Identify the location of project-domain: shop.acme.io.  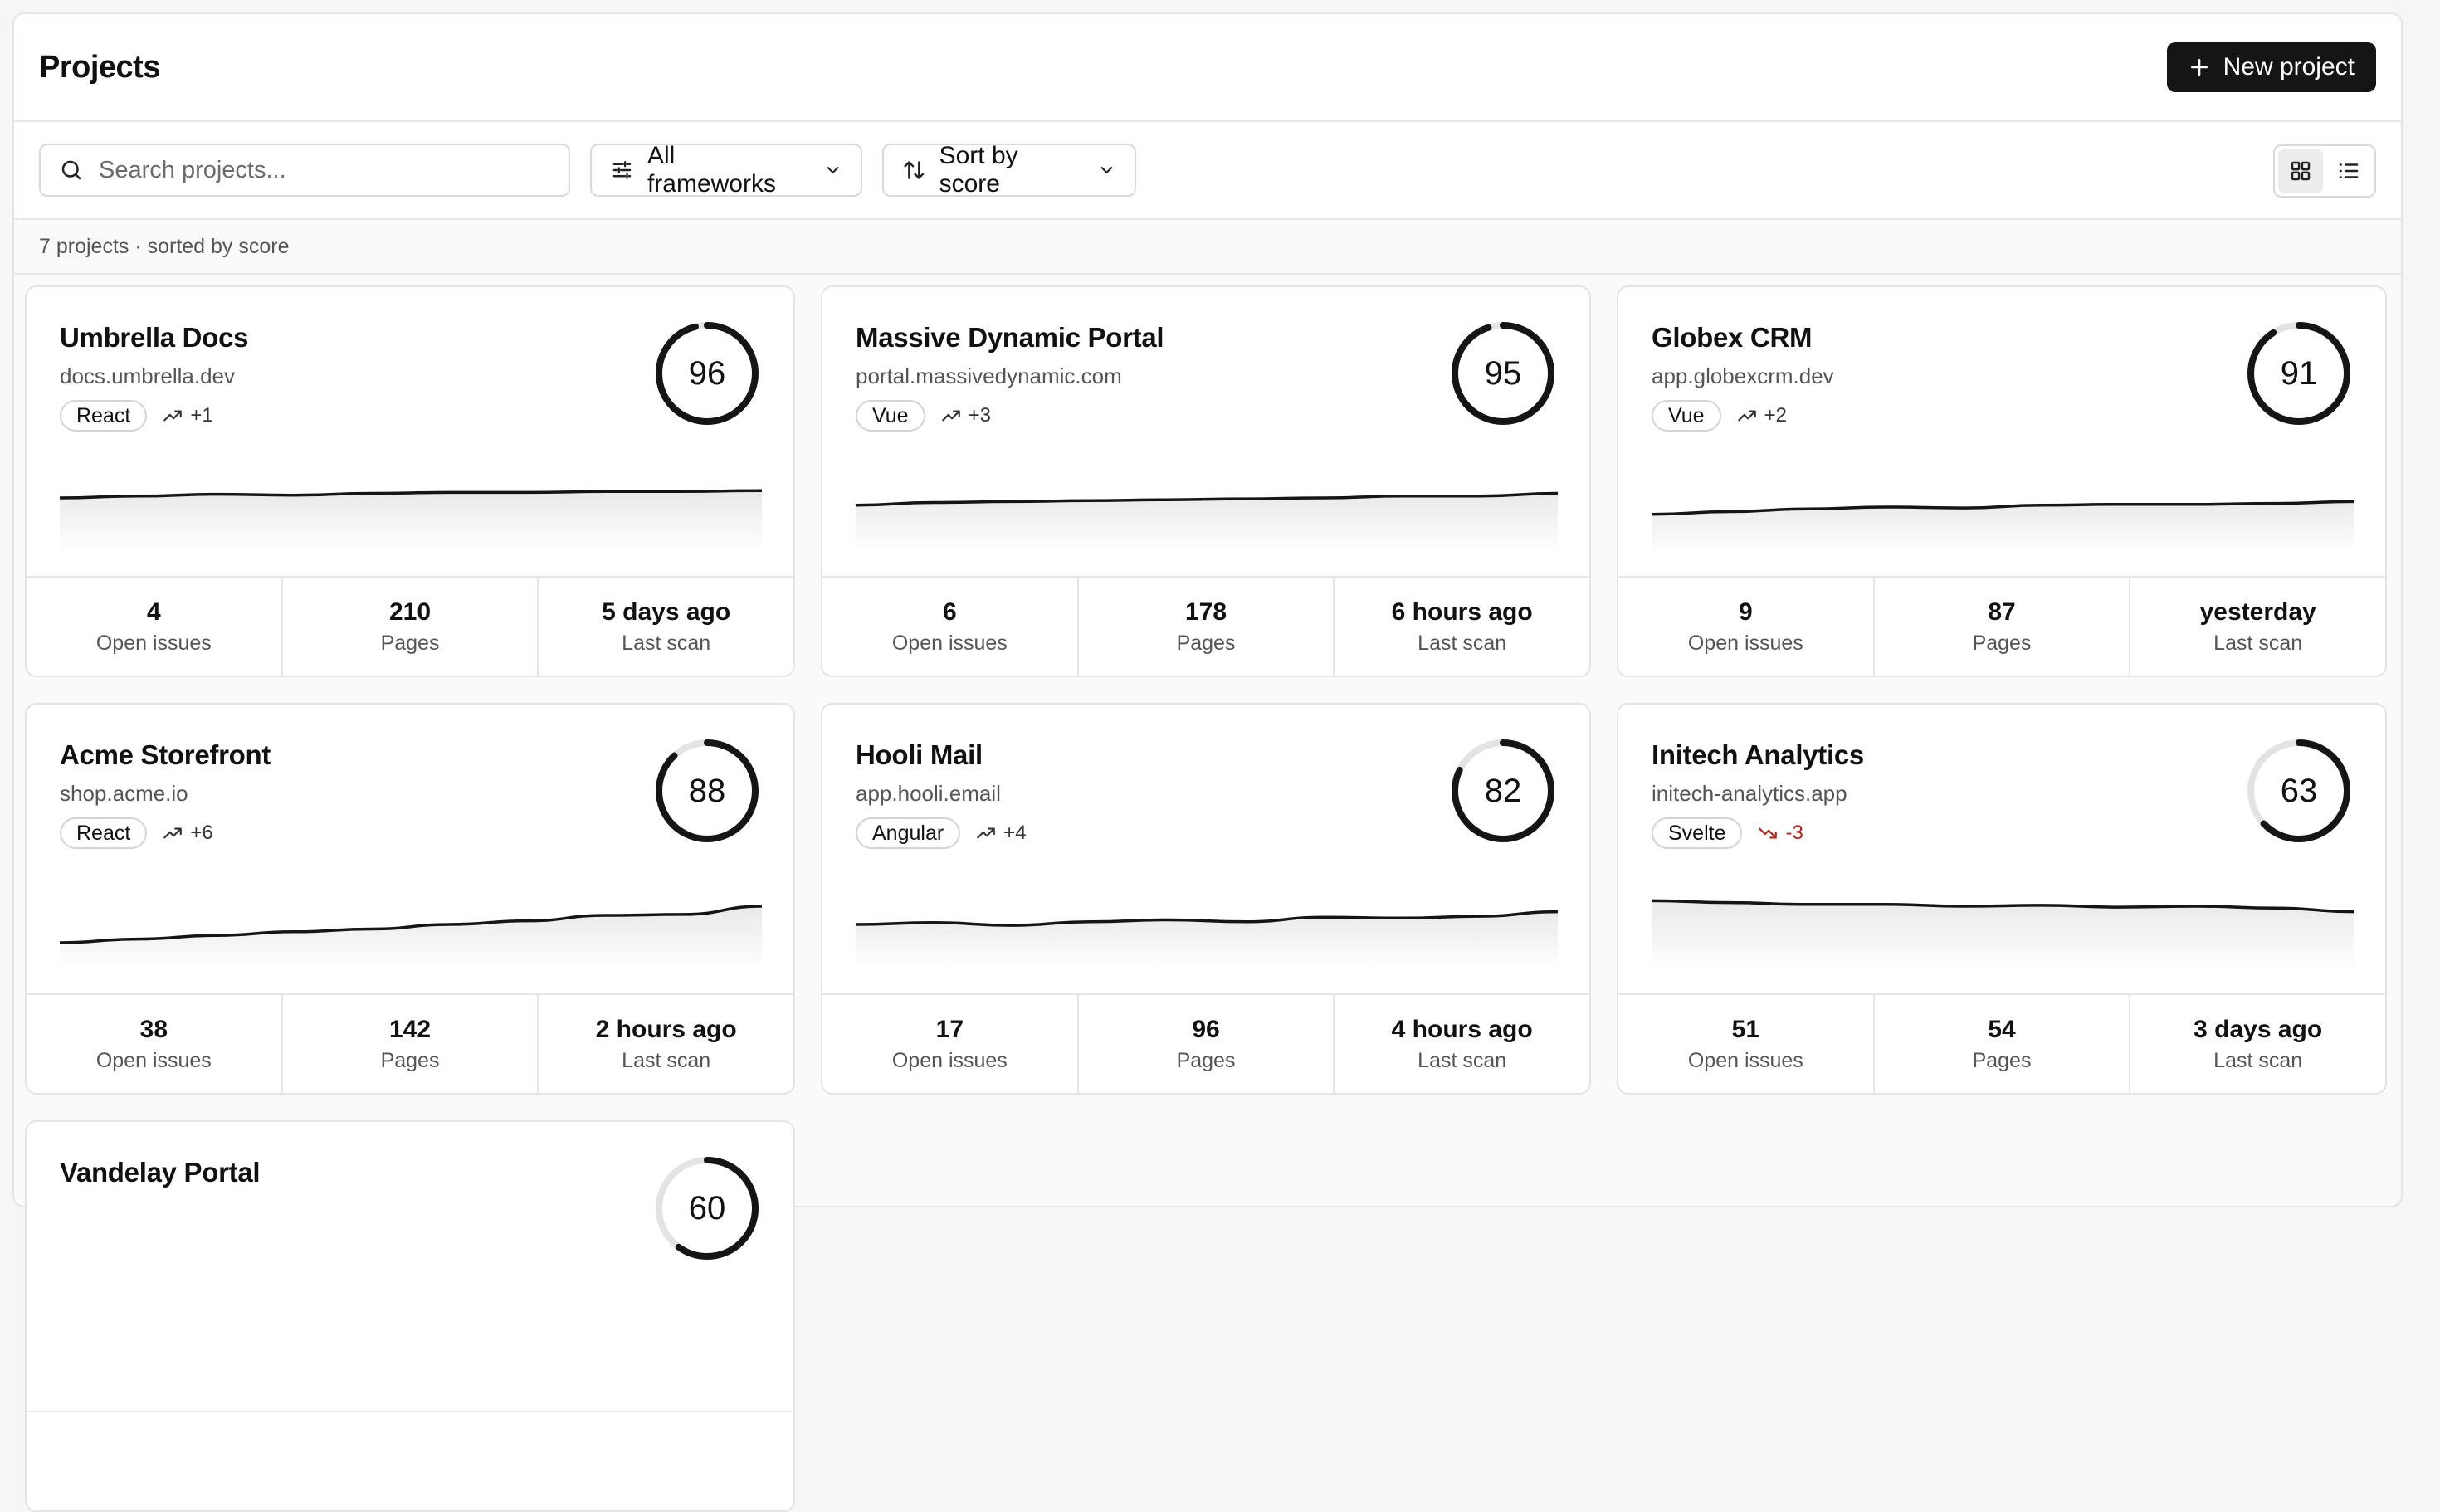
(124, 794).